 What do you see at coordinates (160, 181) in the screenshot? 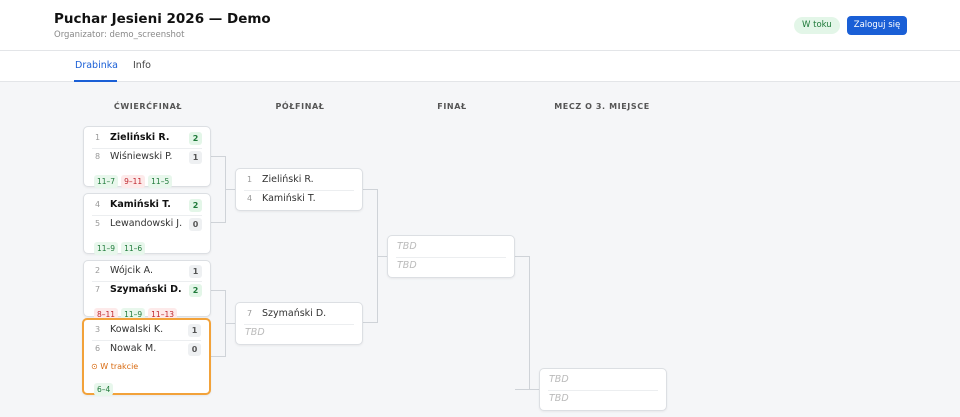
I see `set-score: 11–5` at bounding box center [160, 181].